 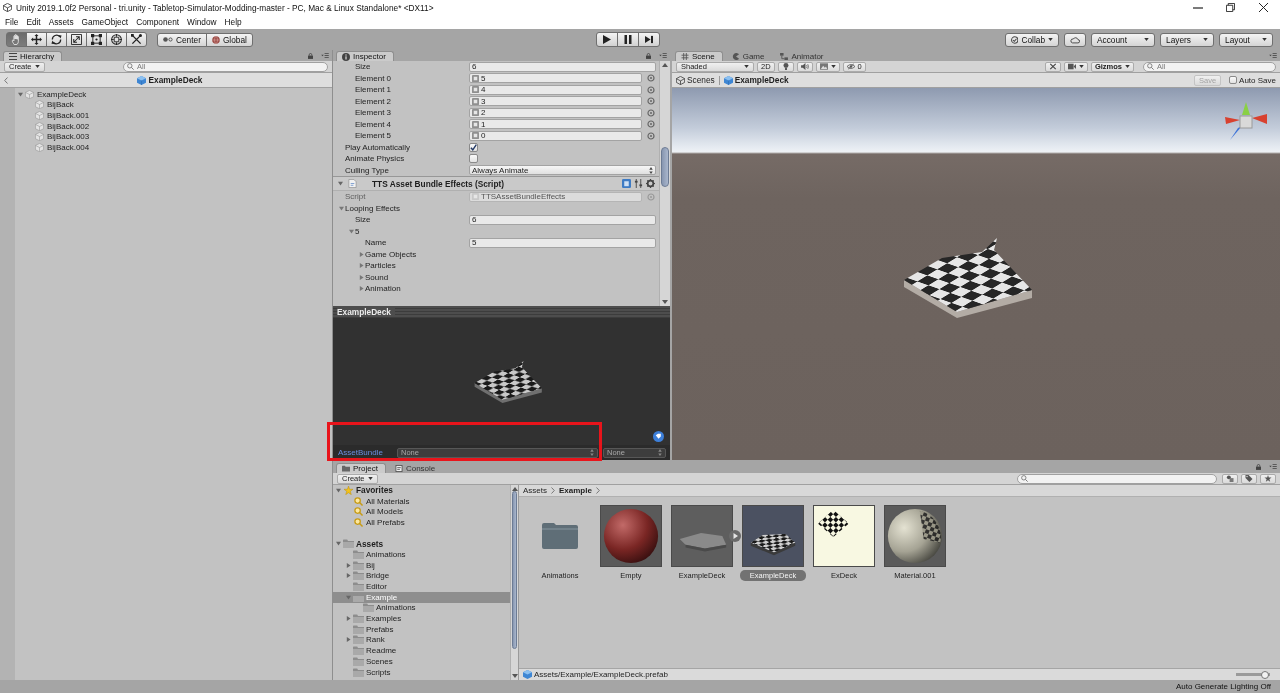 I want to click on scroll-up-icon, so click(x=665, y=65).